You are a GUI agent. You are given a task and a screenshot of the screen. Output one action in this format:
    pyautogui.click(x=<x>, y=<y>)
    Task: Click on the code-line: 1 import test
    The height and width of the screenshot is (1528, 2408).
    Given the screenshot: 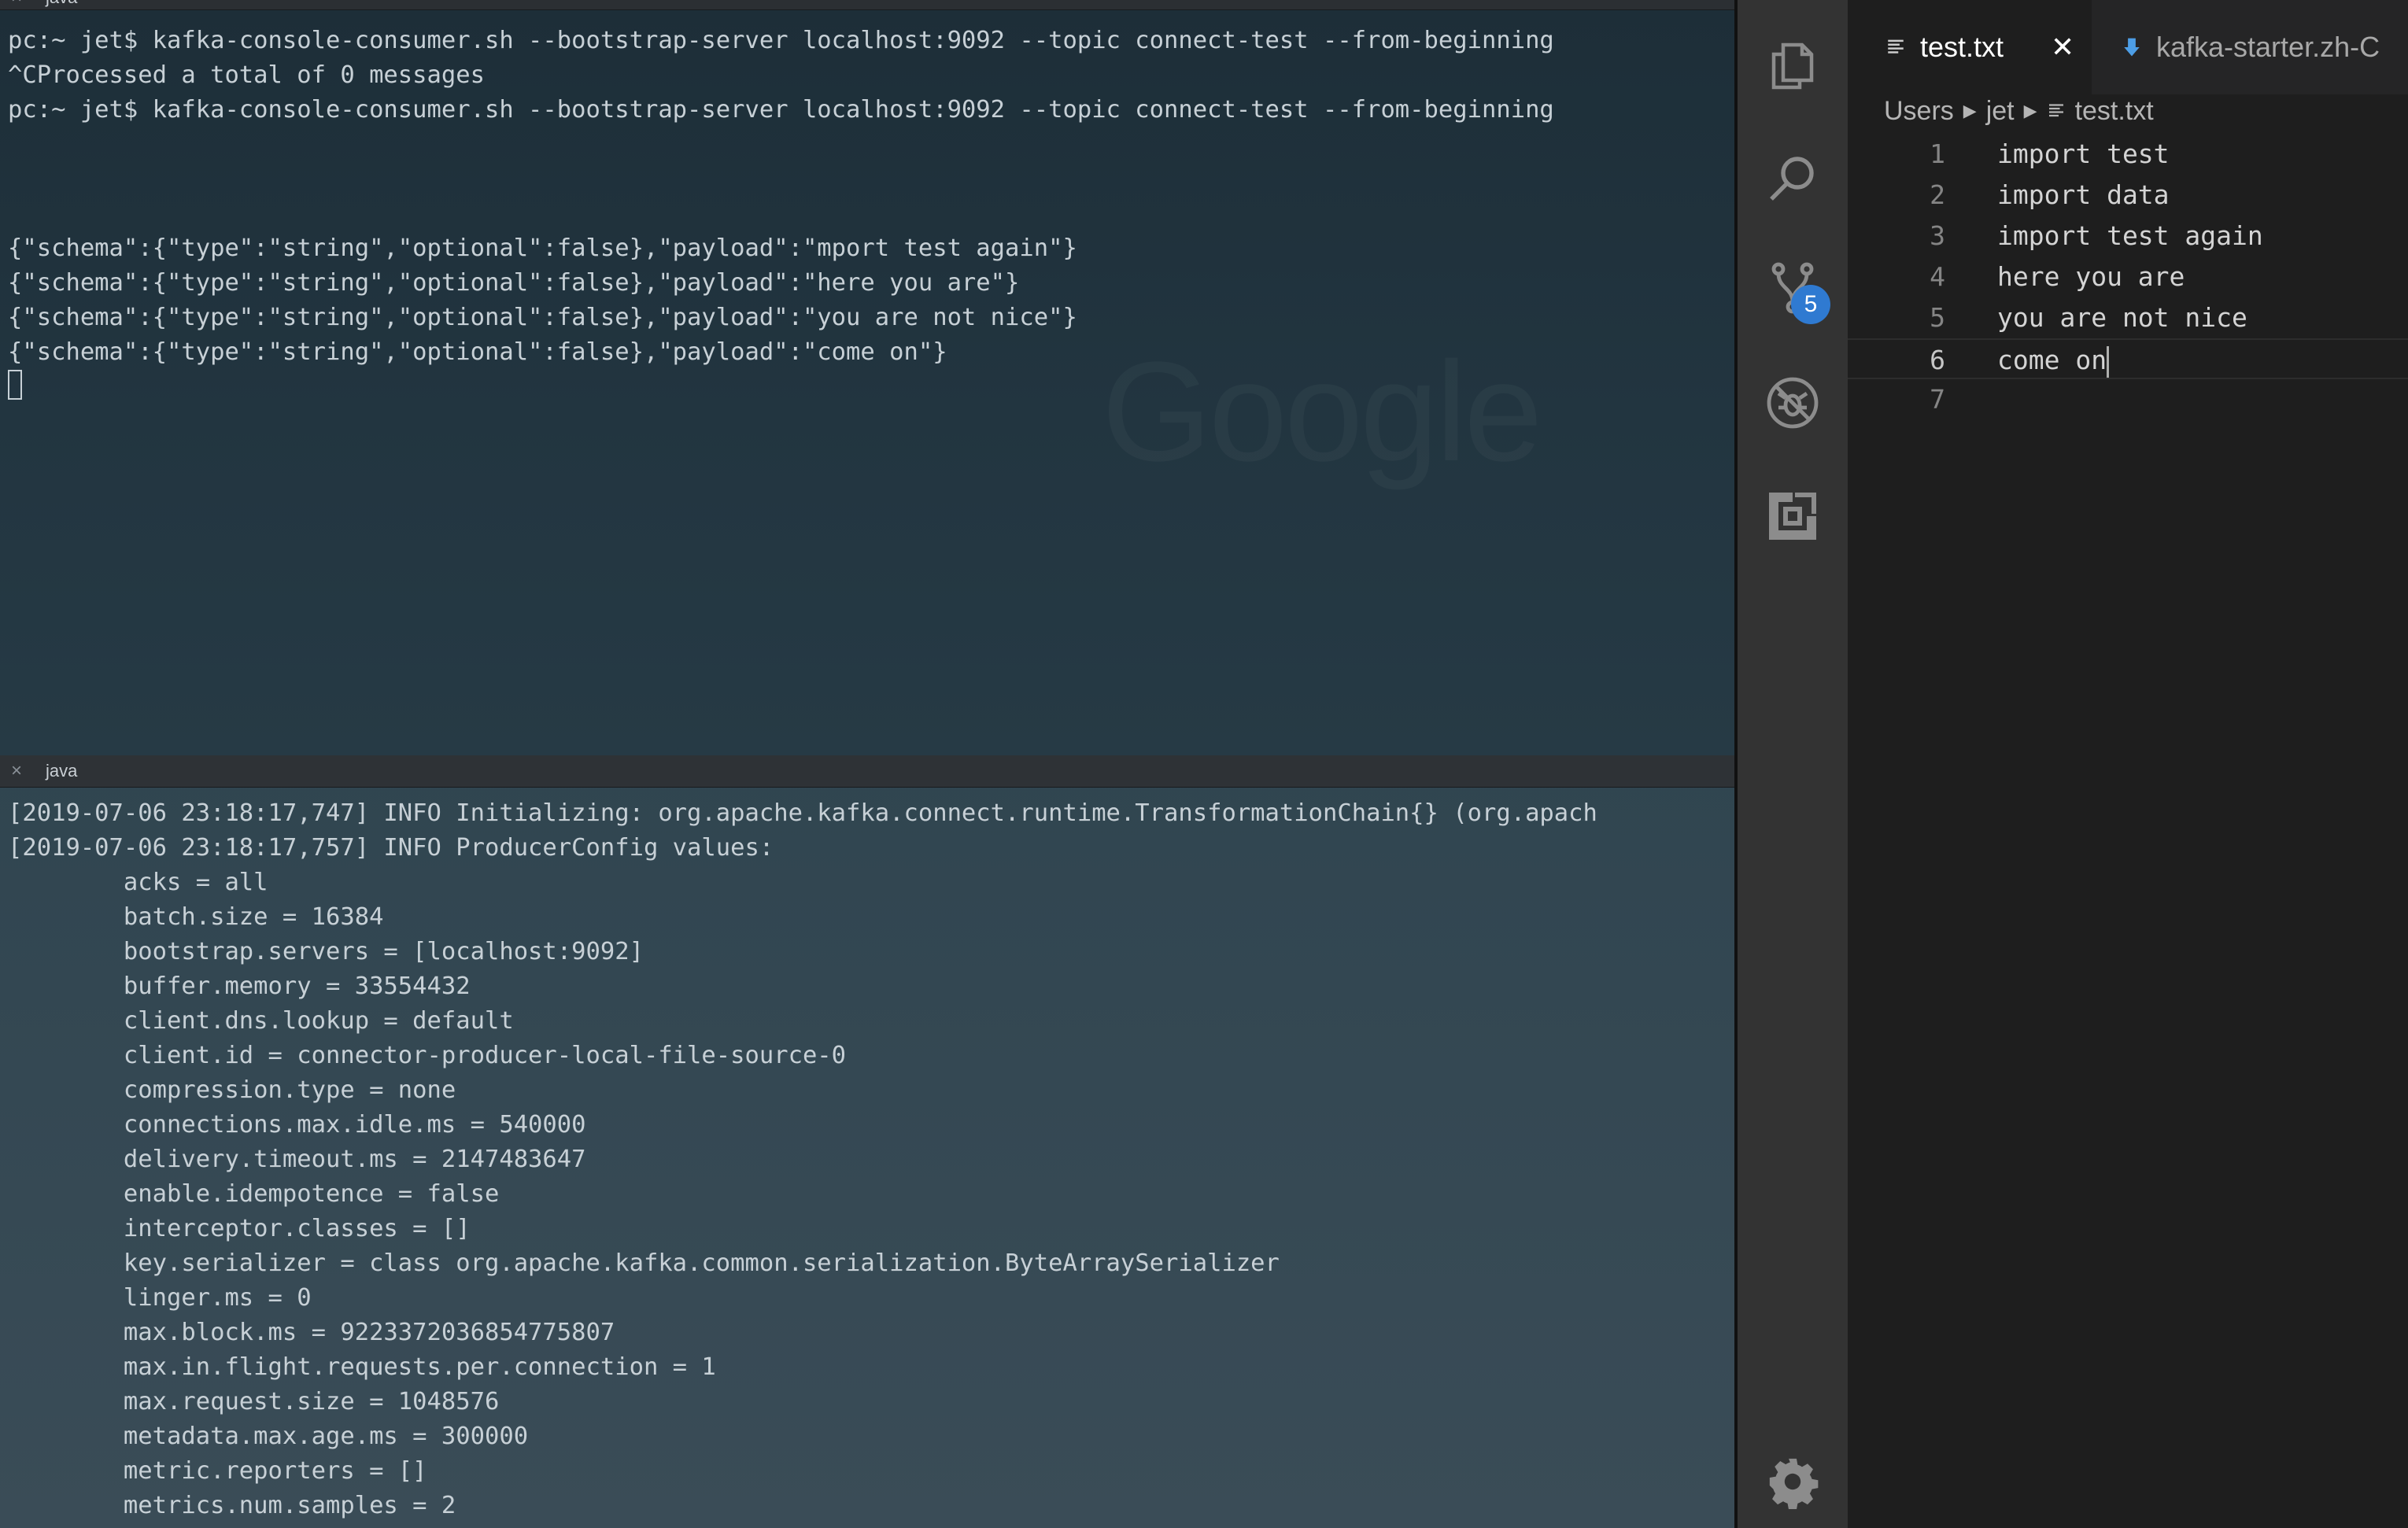 What is the action you would take?
    pyautogui.click(x=2128, y=154)
    